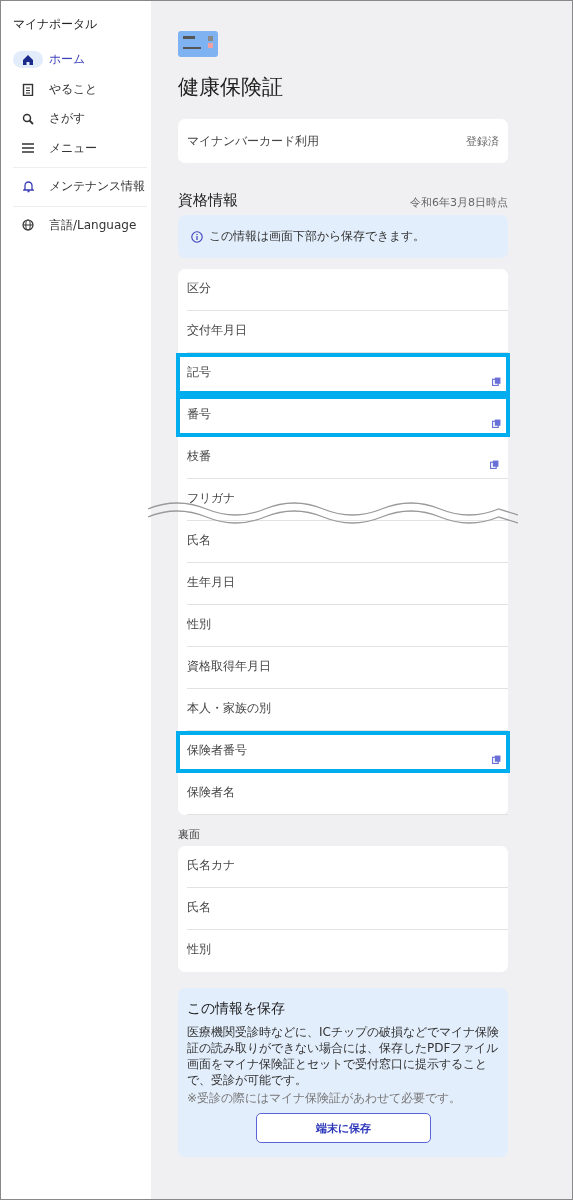  I want to click on sidebar-item: ホーム, so click(80, 60).